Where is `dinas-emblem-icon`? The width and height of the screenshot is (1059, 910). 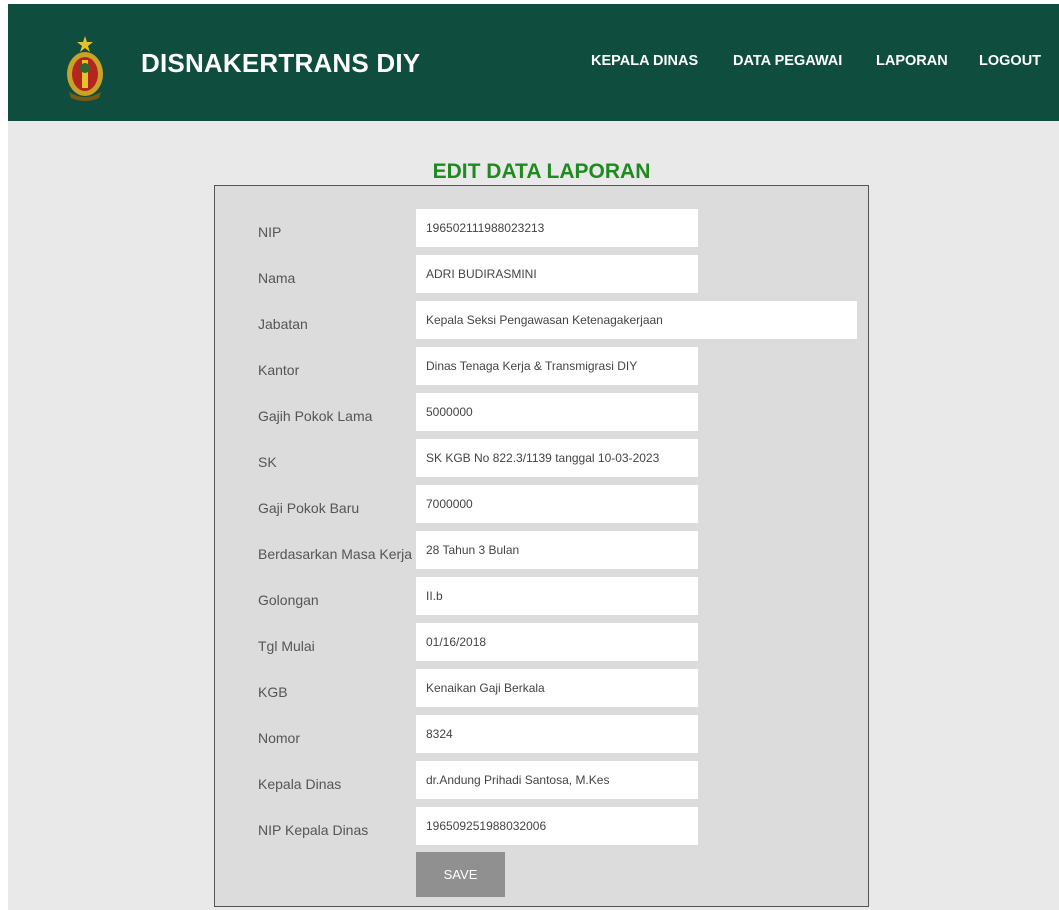
dinas-emblem-icon is located at coordinates (85, 68).